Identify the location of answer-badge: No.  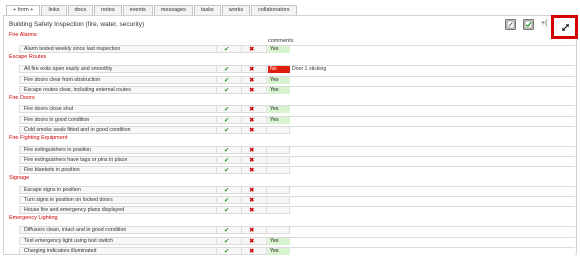
(279, 69).